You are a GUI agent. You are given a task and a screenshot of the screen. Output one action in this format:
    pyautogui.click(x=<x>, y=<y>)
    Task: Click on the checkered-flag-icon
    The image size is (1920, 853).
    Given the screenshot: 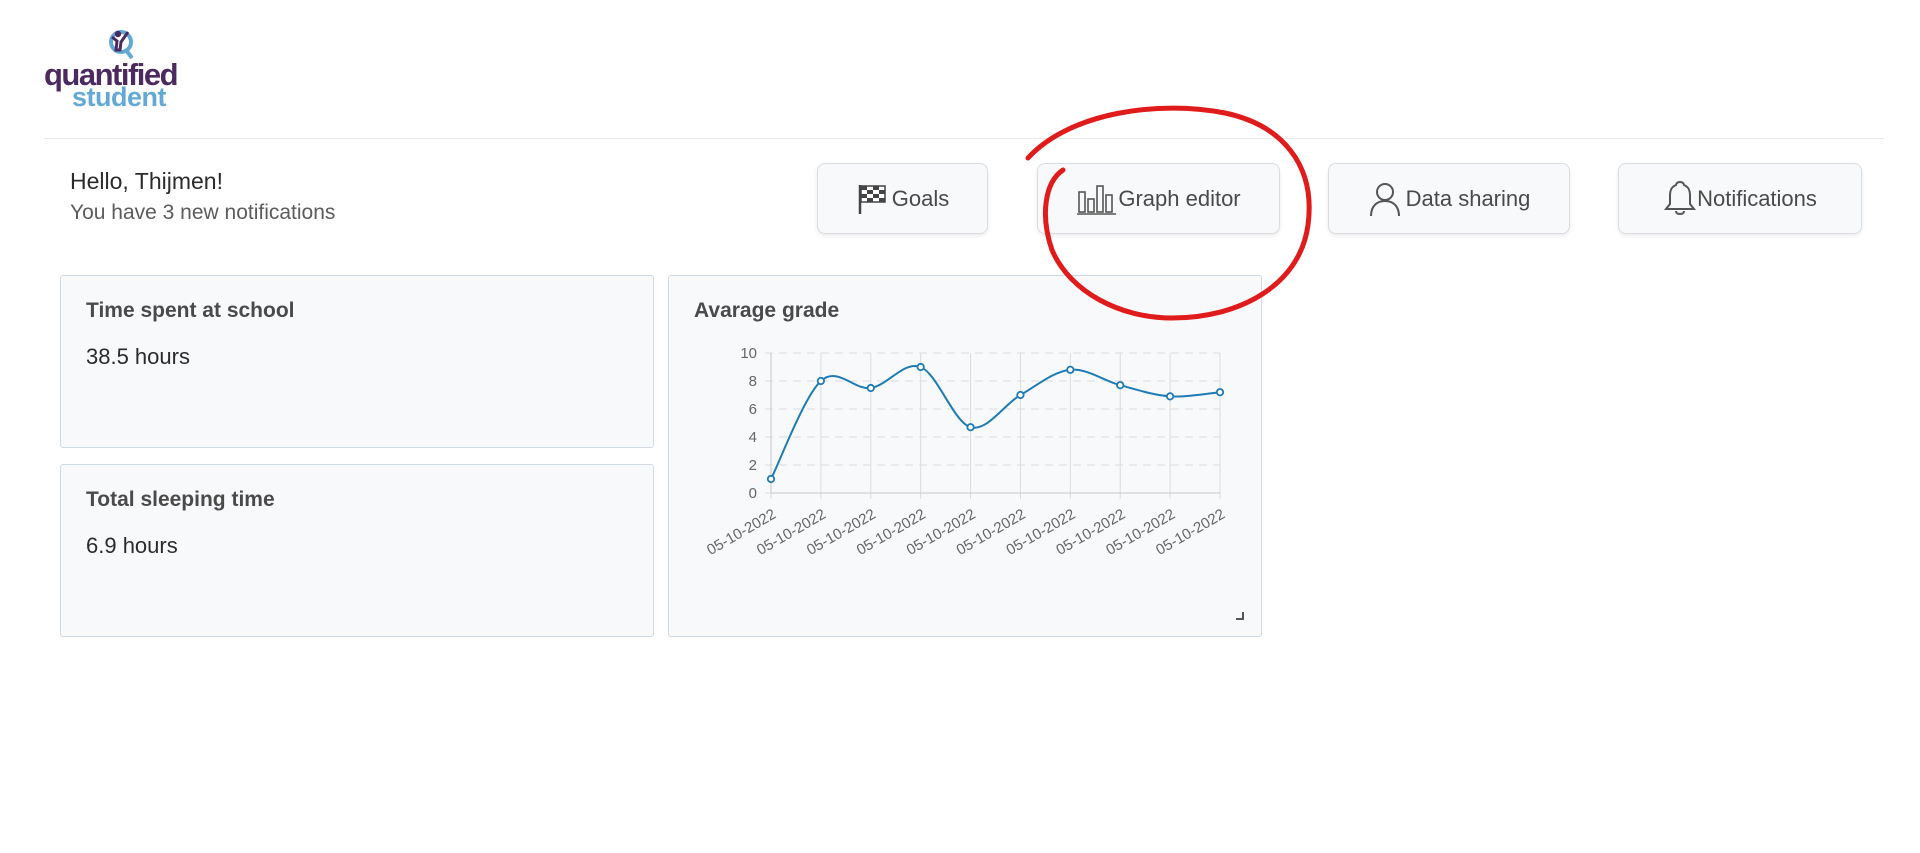 What is the action you would take?
    pyautogui.click(x=872, y=199)
    